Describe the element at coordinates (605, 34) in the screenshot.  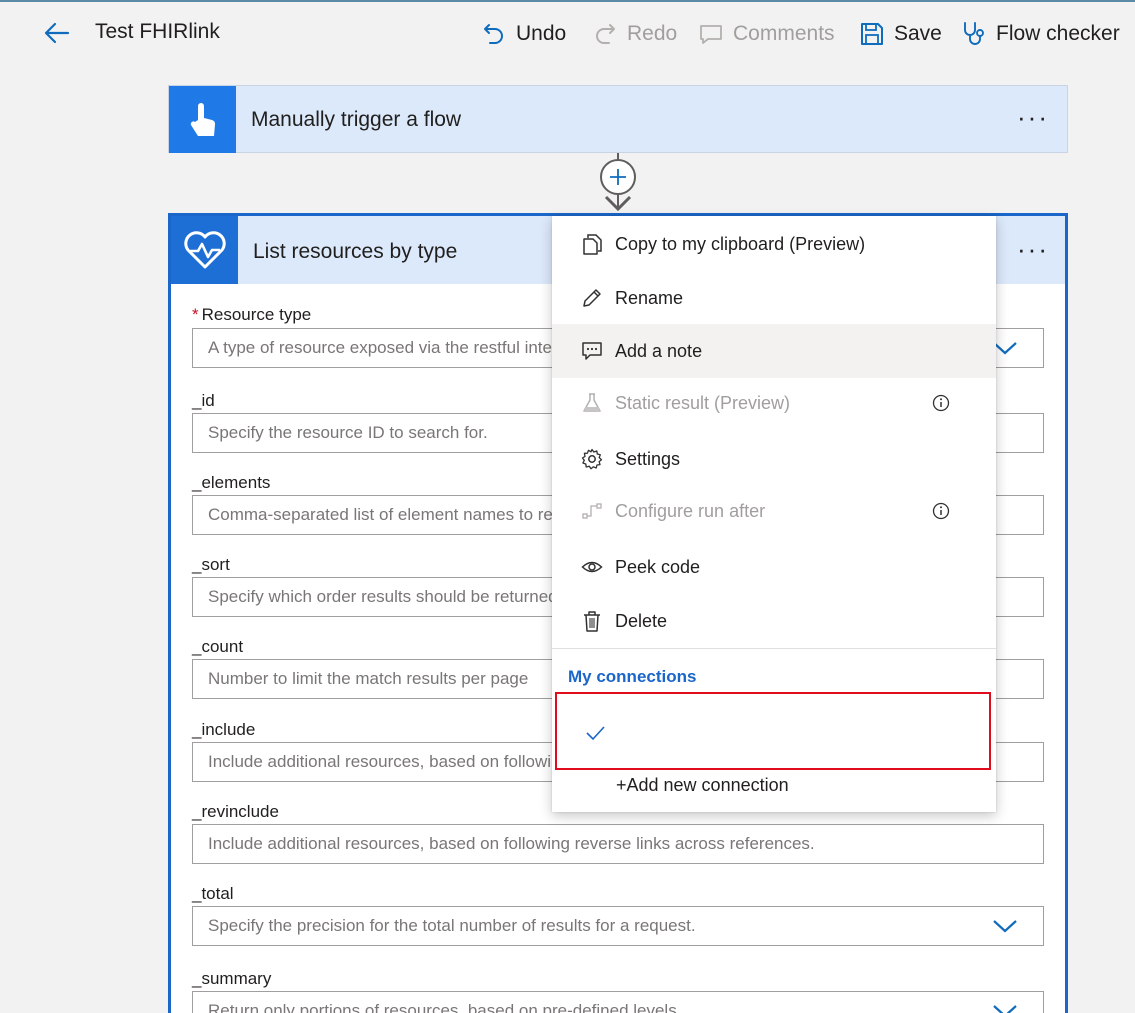
I see `redo-icon` at that location.